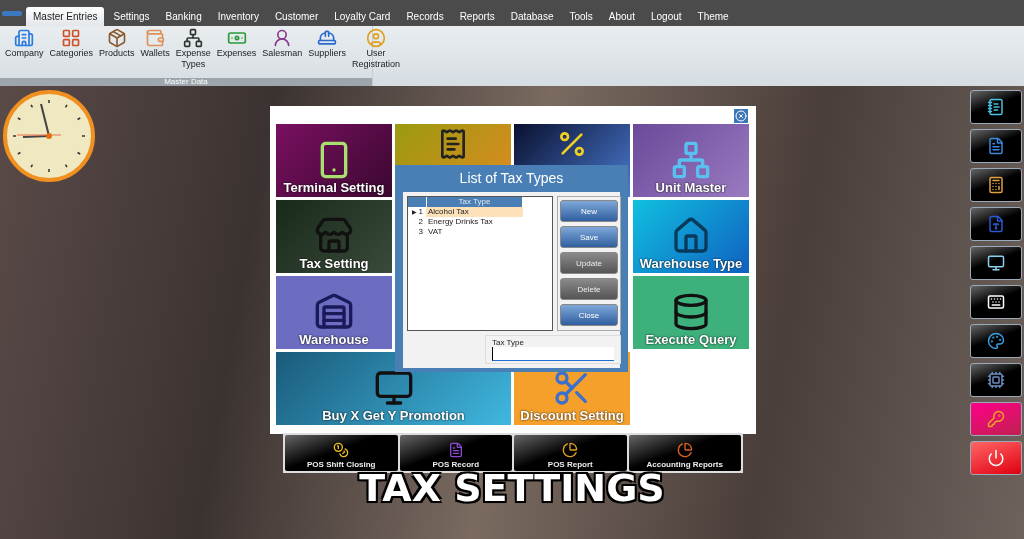 The width and height of the screenshot is (1024, 539). I want to click on menu-tab: Banking, so click(183, 16).